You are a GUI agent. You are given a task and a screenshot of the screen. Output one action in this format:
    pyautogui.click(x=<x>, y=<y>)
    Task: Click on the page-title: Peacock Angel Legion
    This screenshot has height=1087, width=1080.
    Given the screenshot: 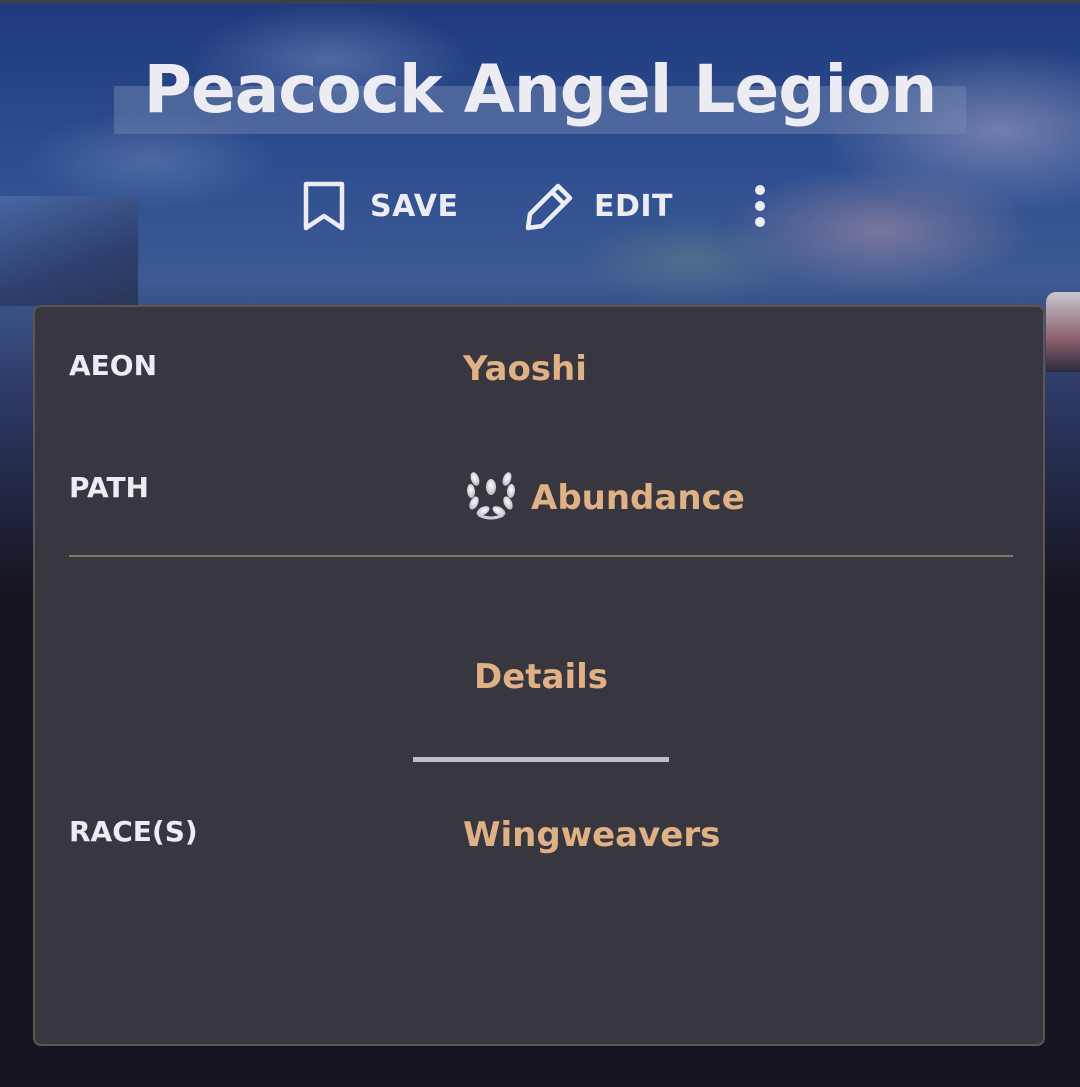 What is the action you would take?
    pyautogui.click(x=540, y=89)
    